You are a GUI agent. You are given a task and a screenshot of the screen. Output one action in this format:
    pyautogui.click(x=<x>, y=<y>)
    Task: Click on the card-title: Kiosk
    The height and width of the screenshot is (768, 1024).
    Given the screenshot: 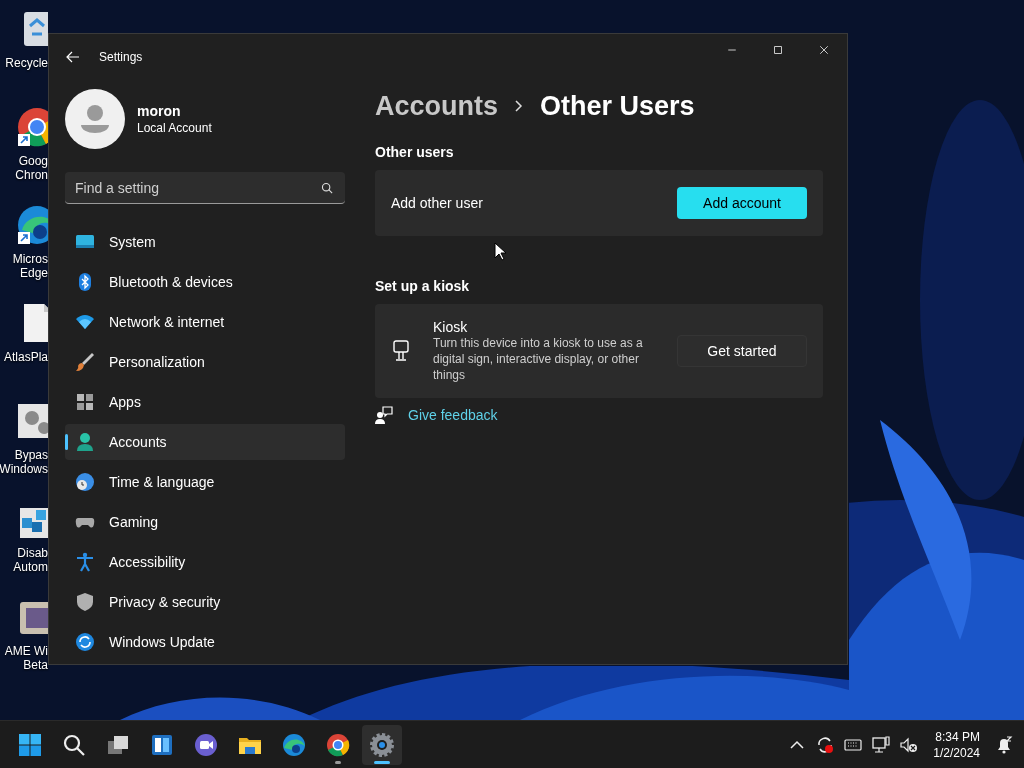 What is the action you would take?
    pyautogui.click(x=451, y=327)
    